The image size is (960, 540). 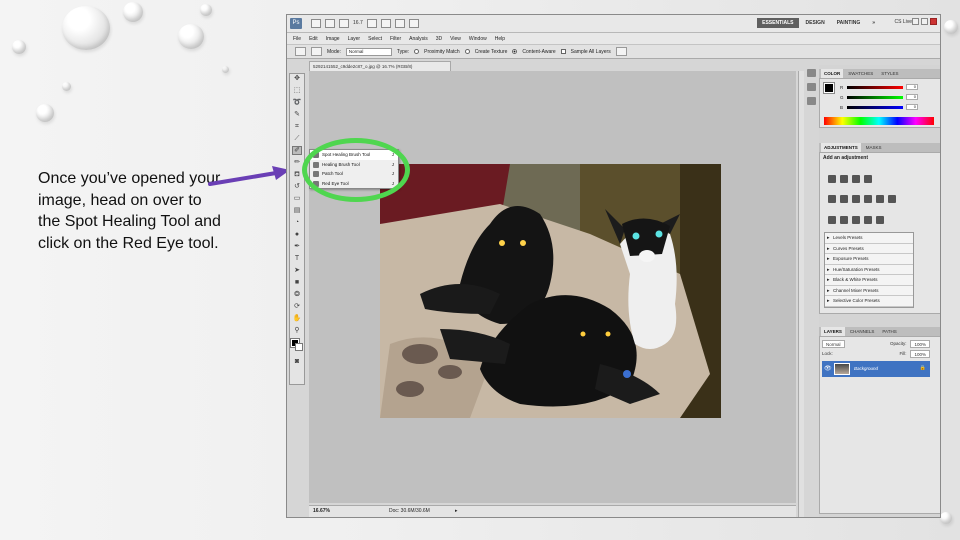 What do you see at coordinates (316, 51) in the screenshot?
I see `brush-picker` at bounding box center [316, 51].